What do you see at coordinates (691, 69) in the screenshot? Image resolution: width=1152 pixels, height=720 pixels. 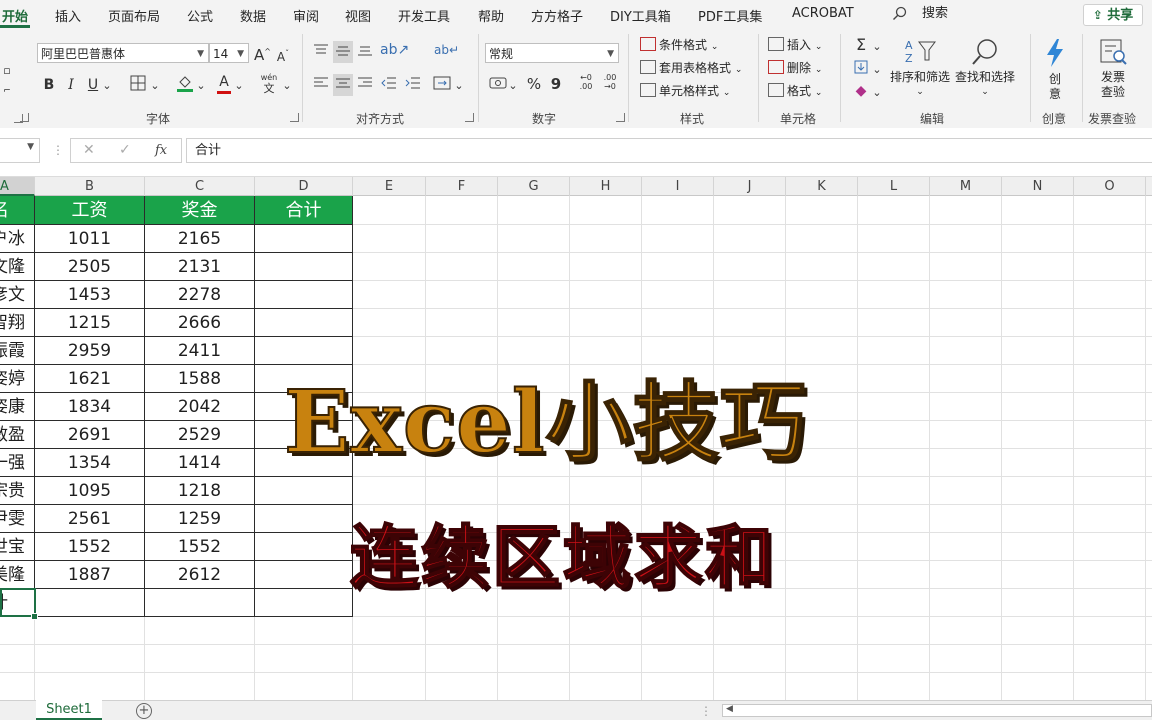 I see `format-as-table-button: 套用表格格式 ⌄` at bounding box center [691, 69].